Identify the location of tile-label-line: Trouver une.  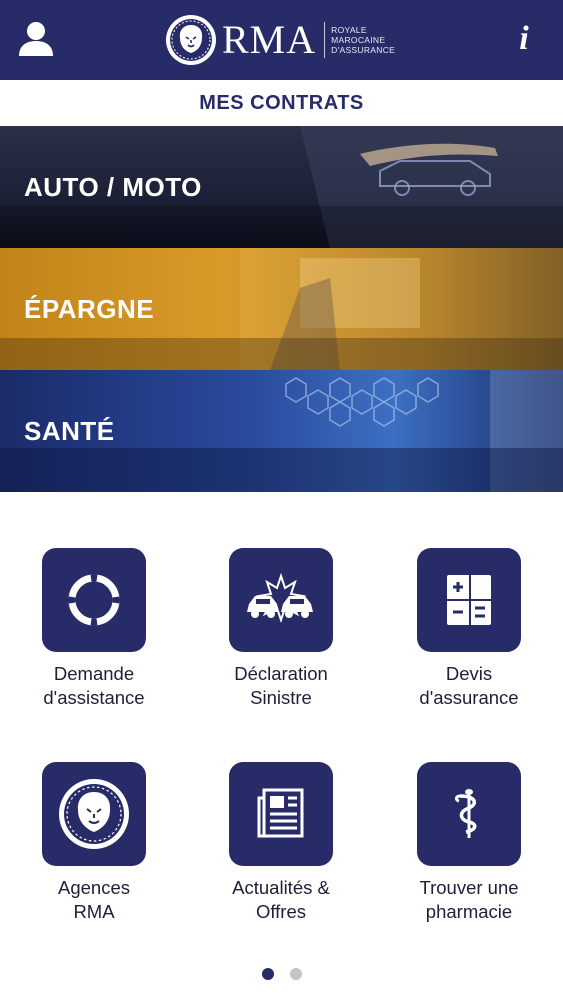
(469, 887).